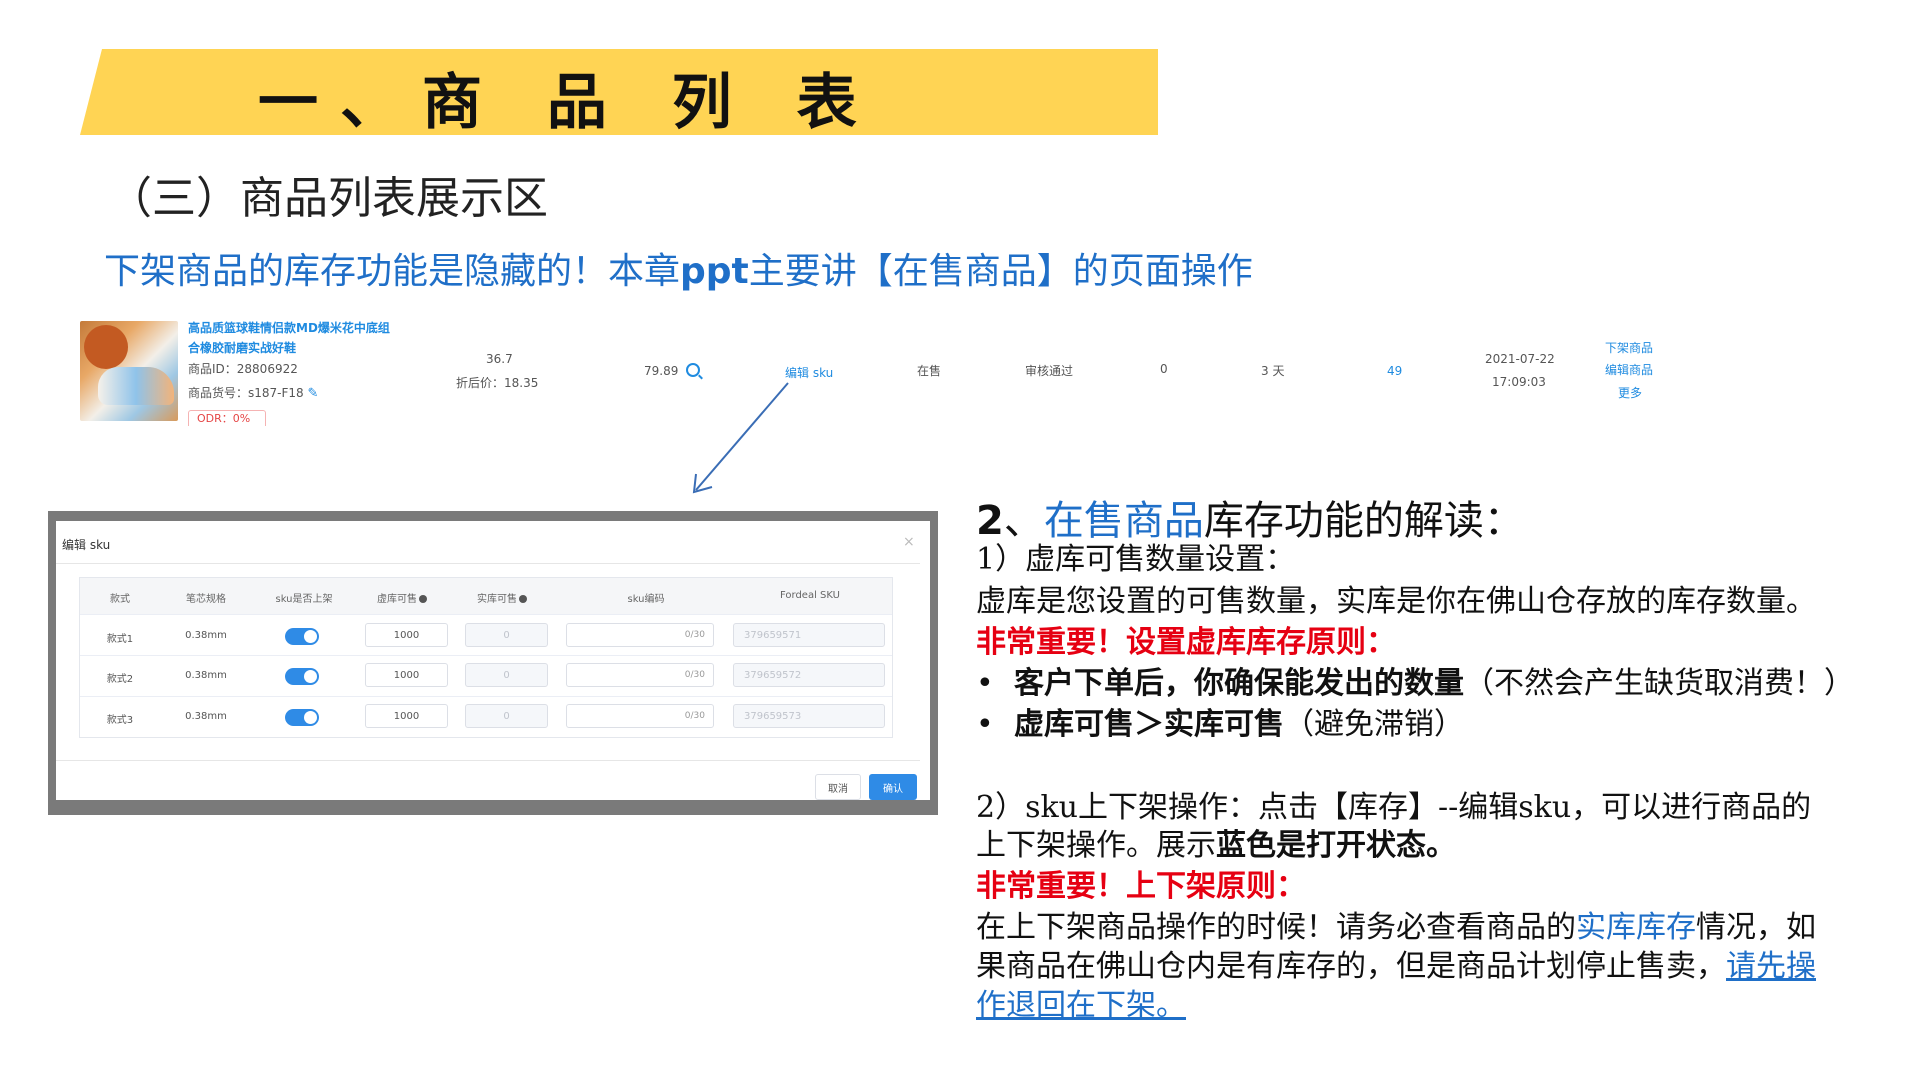 The height and width of the screenshot is (1080, 1920). Describe the element at coordinates (298, 338) in the screenshot. I see `product-title-link: 高品质篮球鞋情侣款MD爆米花中底组 合橡胶耐磨实战好鞋` at that location.